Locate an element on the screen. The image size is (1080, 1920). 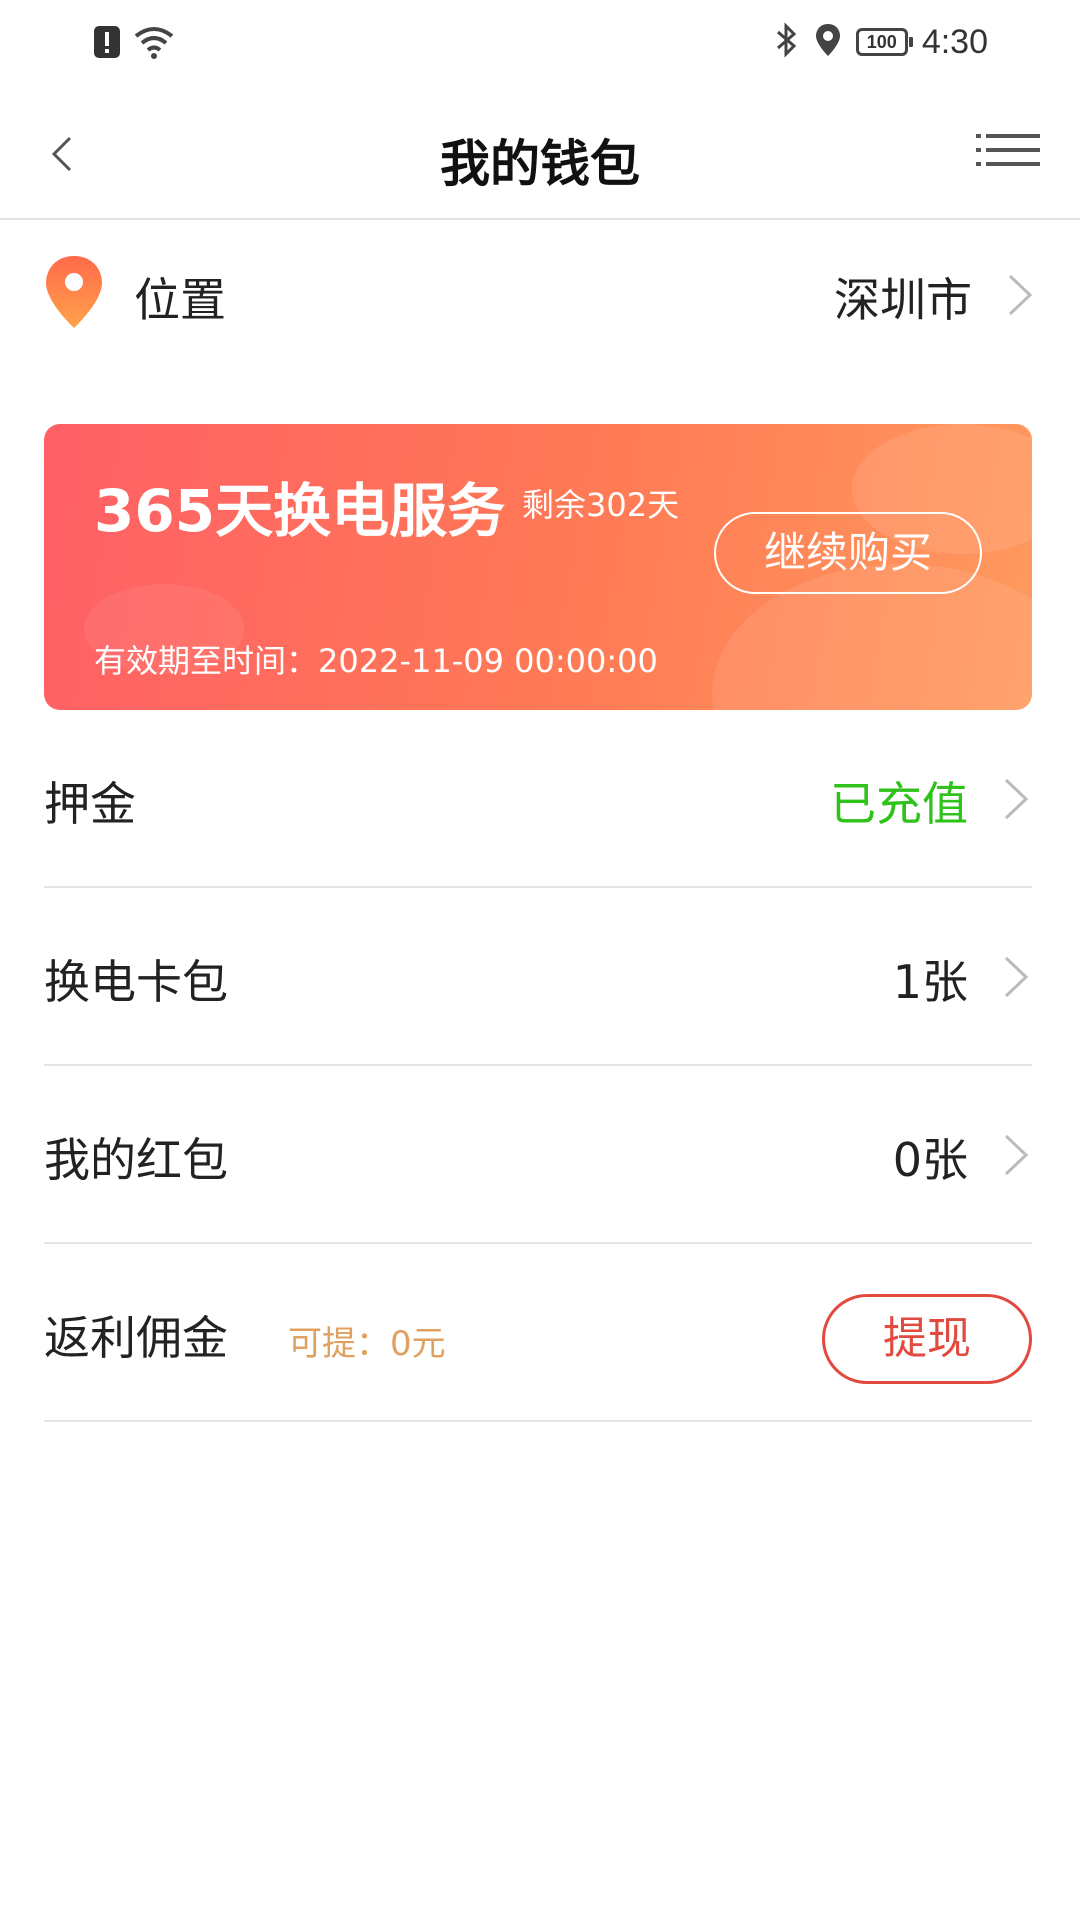
red-packet-label: 我的红包 is located at coordinates (136, 1160).